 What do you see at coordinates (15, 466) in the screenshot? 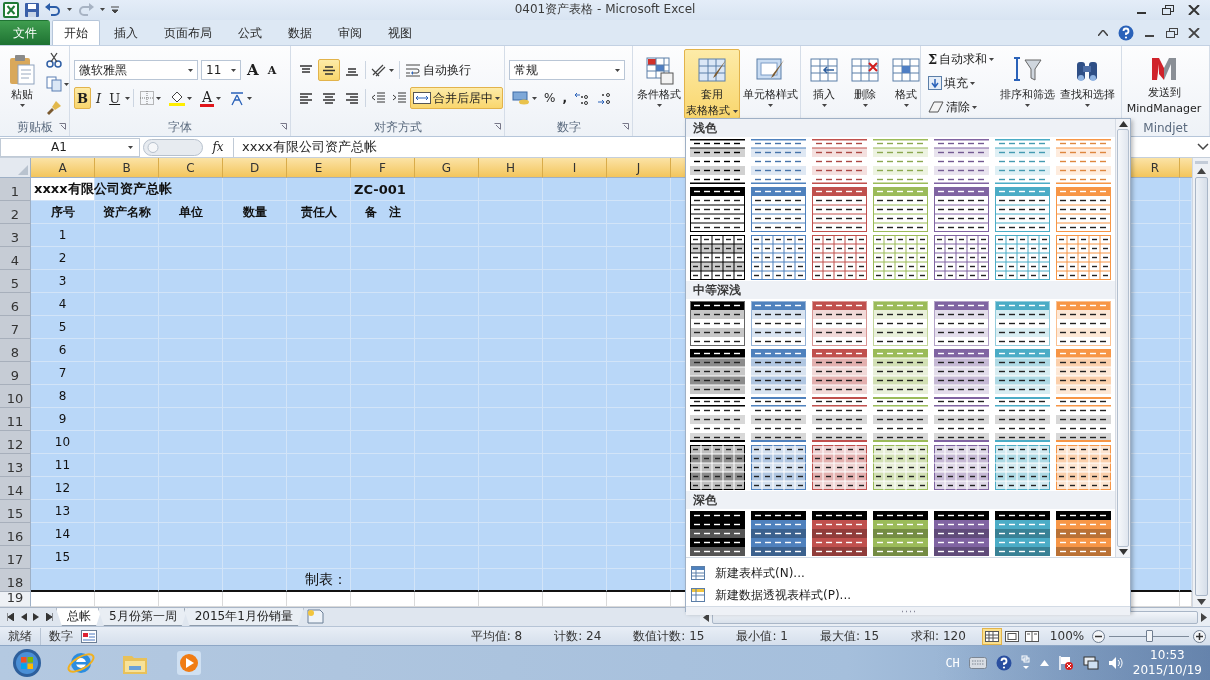
I see `row-header: 13` at bounding box center [15, 466].